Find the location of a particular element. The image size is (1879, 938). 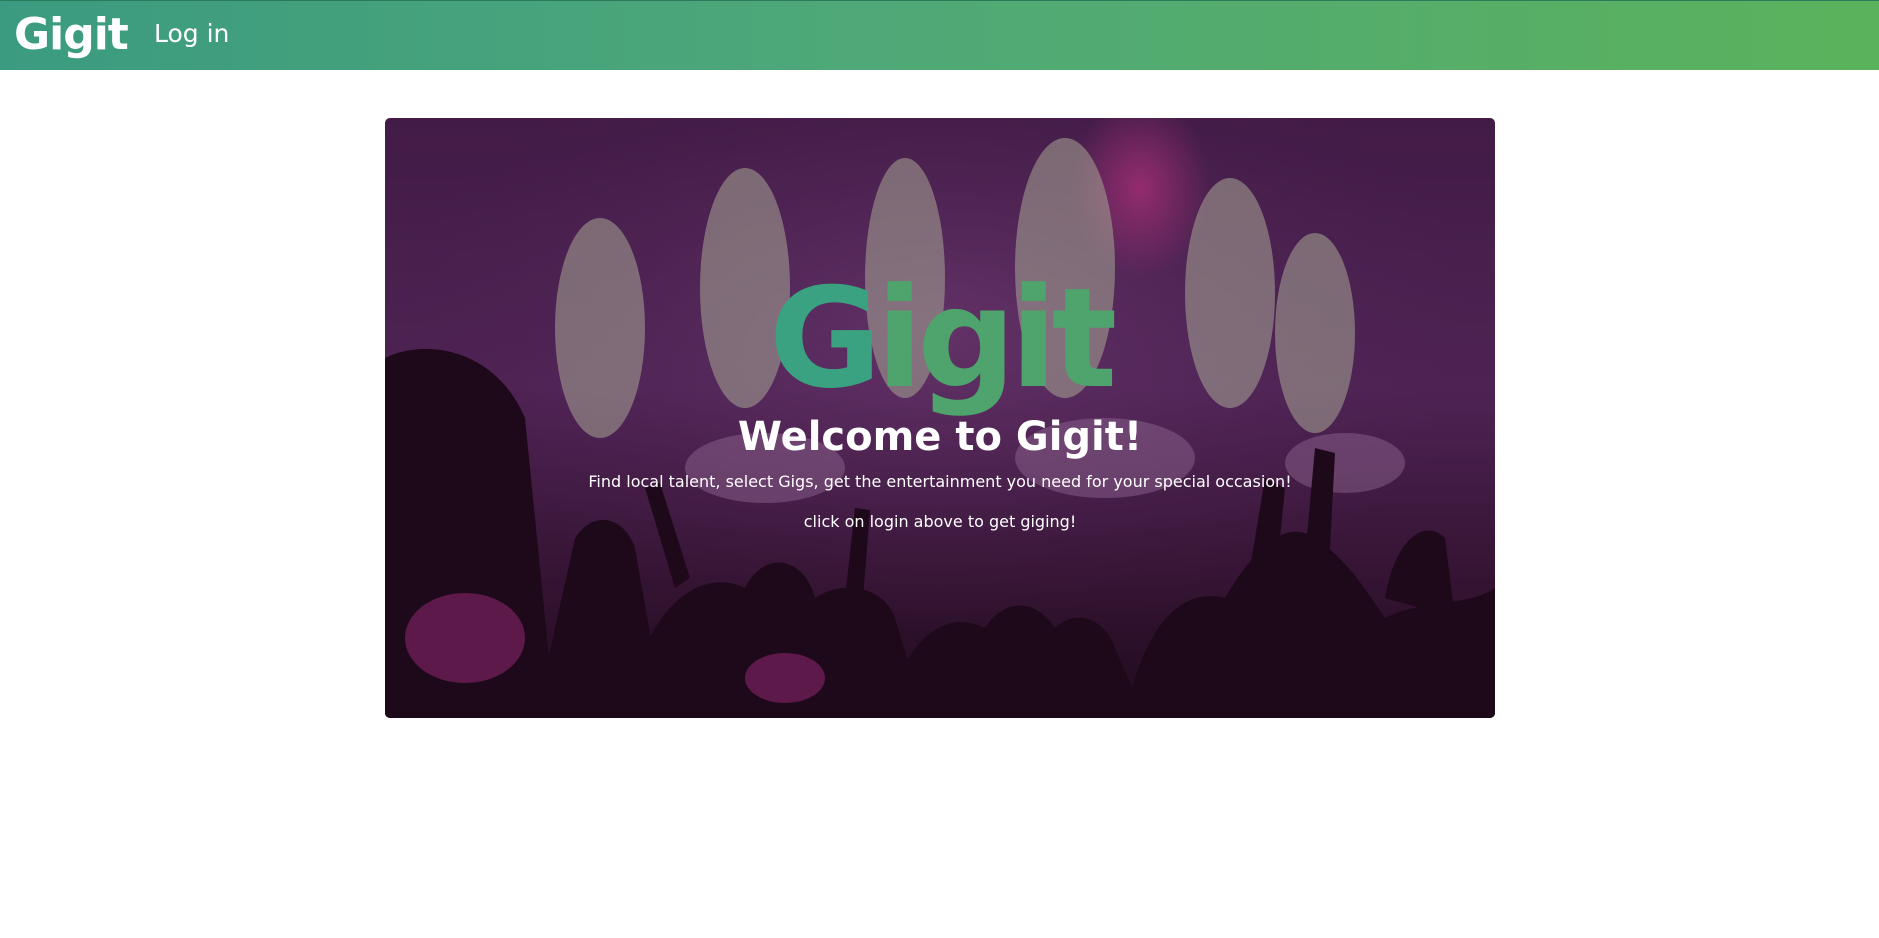

hero-logo: Gigit is located at coordinates (940, 339).